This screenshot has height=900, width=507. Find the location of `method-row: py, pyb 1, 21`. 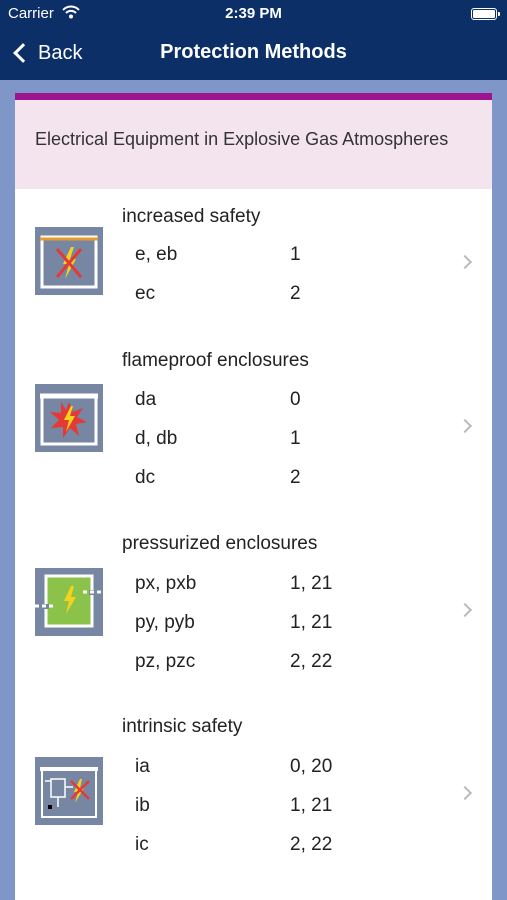

method-row: py, pyb 1, 21 is located at coordinates (233, 623).